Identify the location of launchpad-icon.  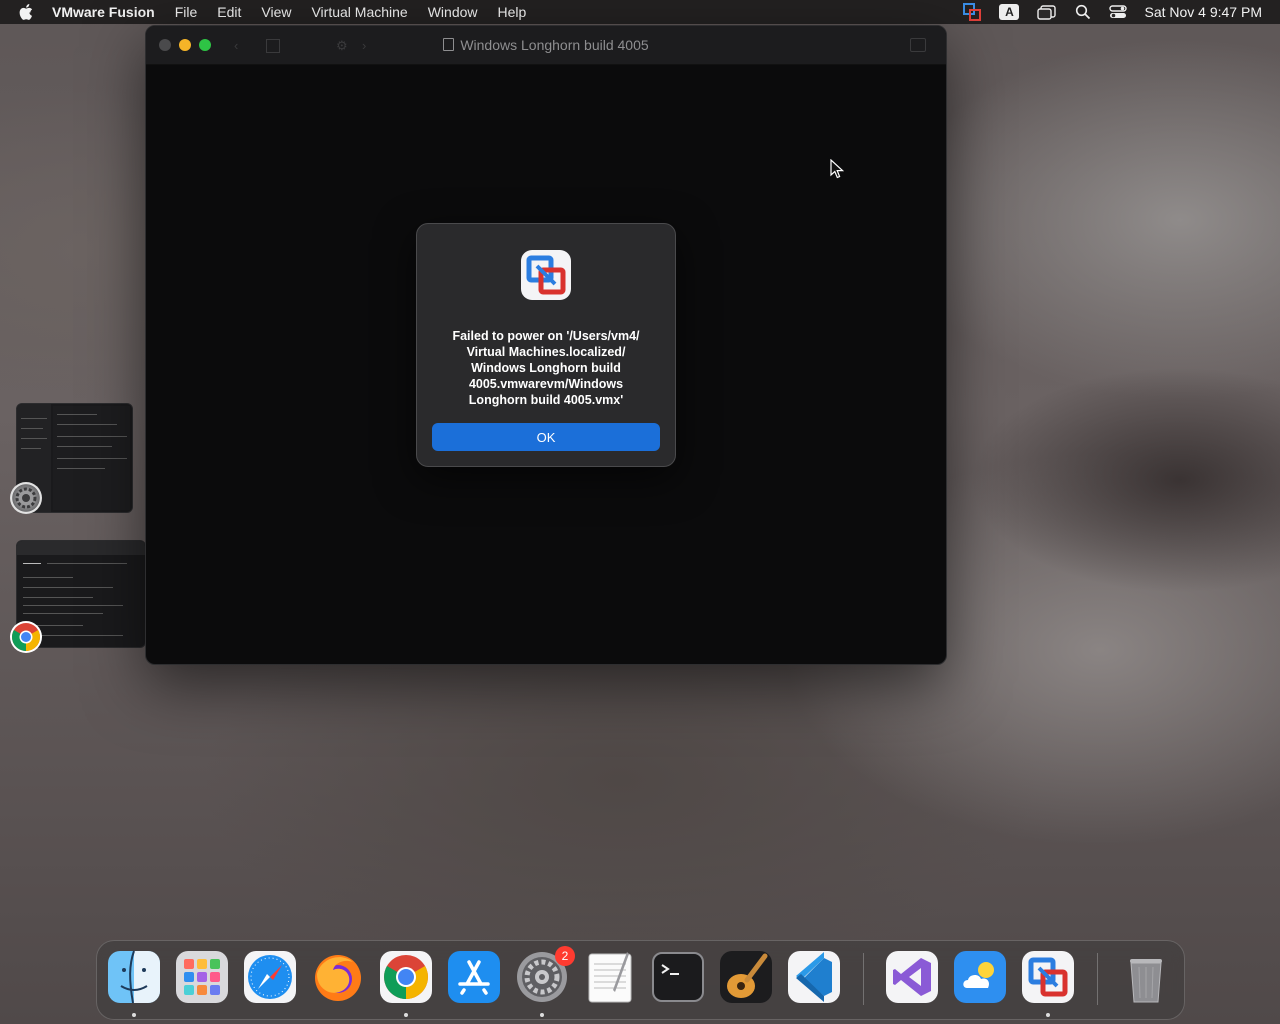
(202, 977).